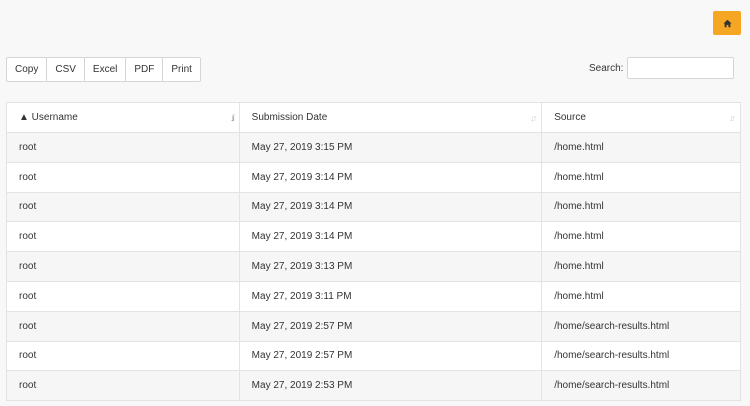 The height and width of the screenshot is (406, 750). I want to click on table-row: root May 27, 2019 3:15 PM/home.html, so click(373, 147).